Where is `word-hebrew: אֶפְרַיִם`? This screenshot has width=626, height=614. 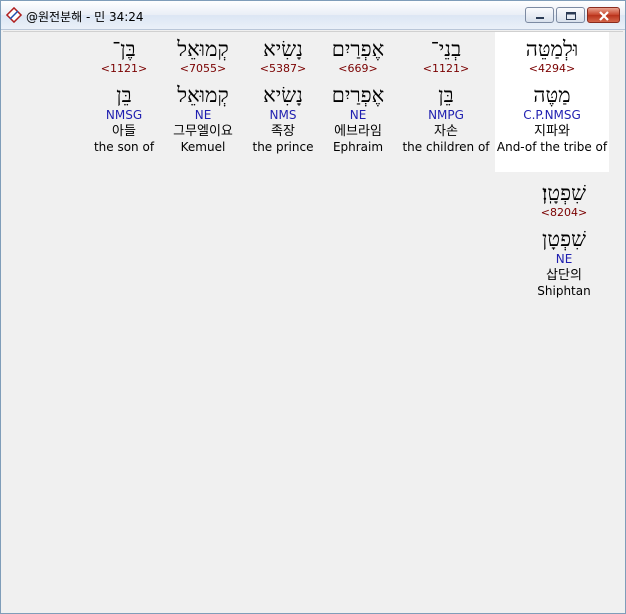 word-hebrew: אֶפְרַיִם is located at coordinates (358, 49).